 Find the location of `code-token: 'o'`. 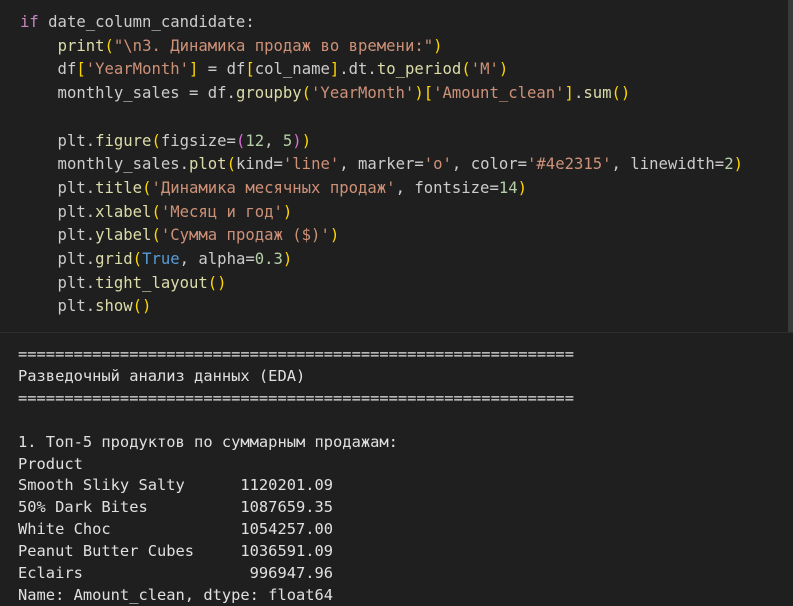

code-token: 'o' is located at coordinates (437, 164).